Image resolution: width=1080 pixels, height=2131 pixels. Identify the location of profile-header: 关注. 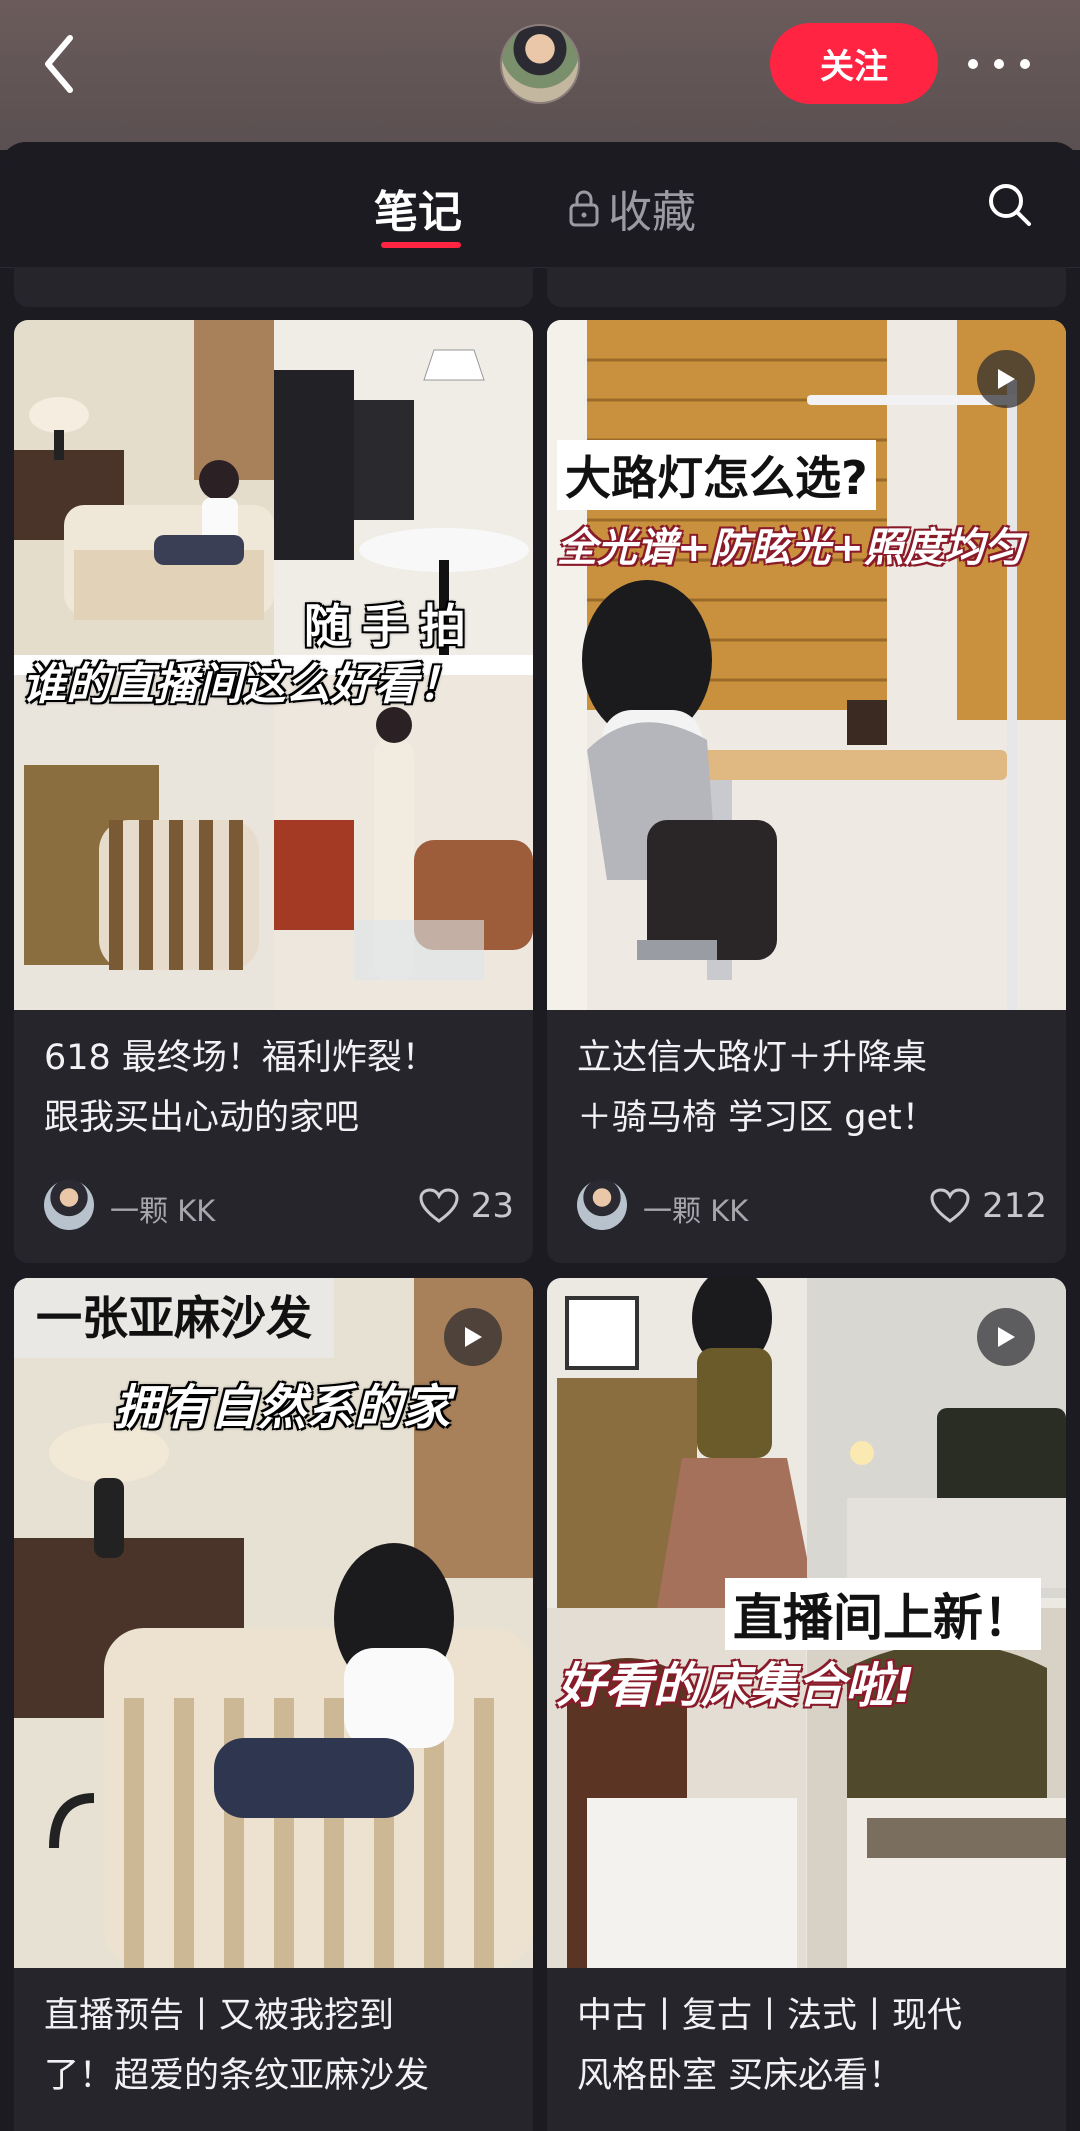
(540, 75).